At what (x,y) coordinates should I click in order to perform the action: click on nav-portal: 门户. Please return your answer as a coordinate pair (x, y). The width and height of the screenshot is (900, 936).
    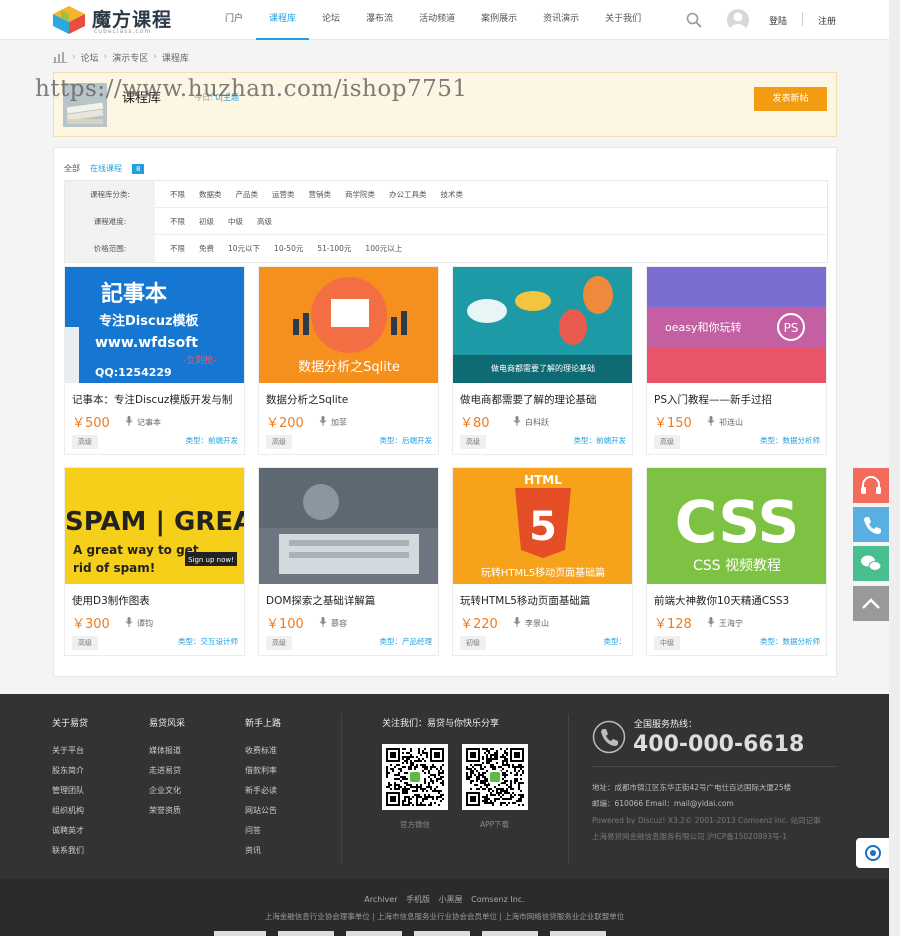
    Looking at the image, I should click on (234, 20).